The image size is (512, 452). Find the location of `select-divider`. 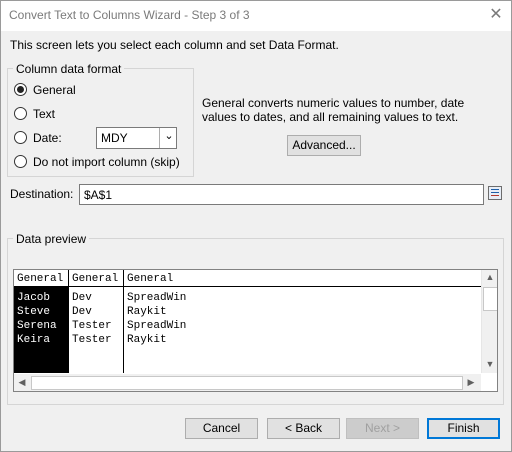

select-divider is located at coordinates (159, 138).